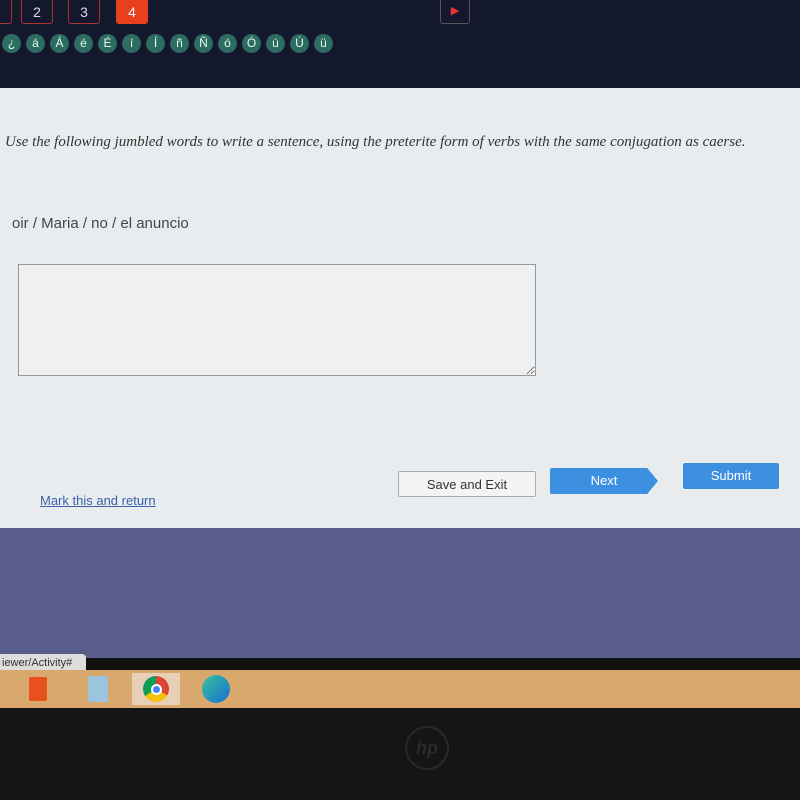 The image size is (800, 800). Describe the element at coordinates (251, 43) in the screenshot. I see `char-button: Ó` at that location.